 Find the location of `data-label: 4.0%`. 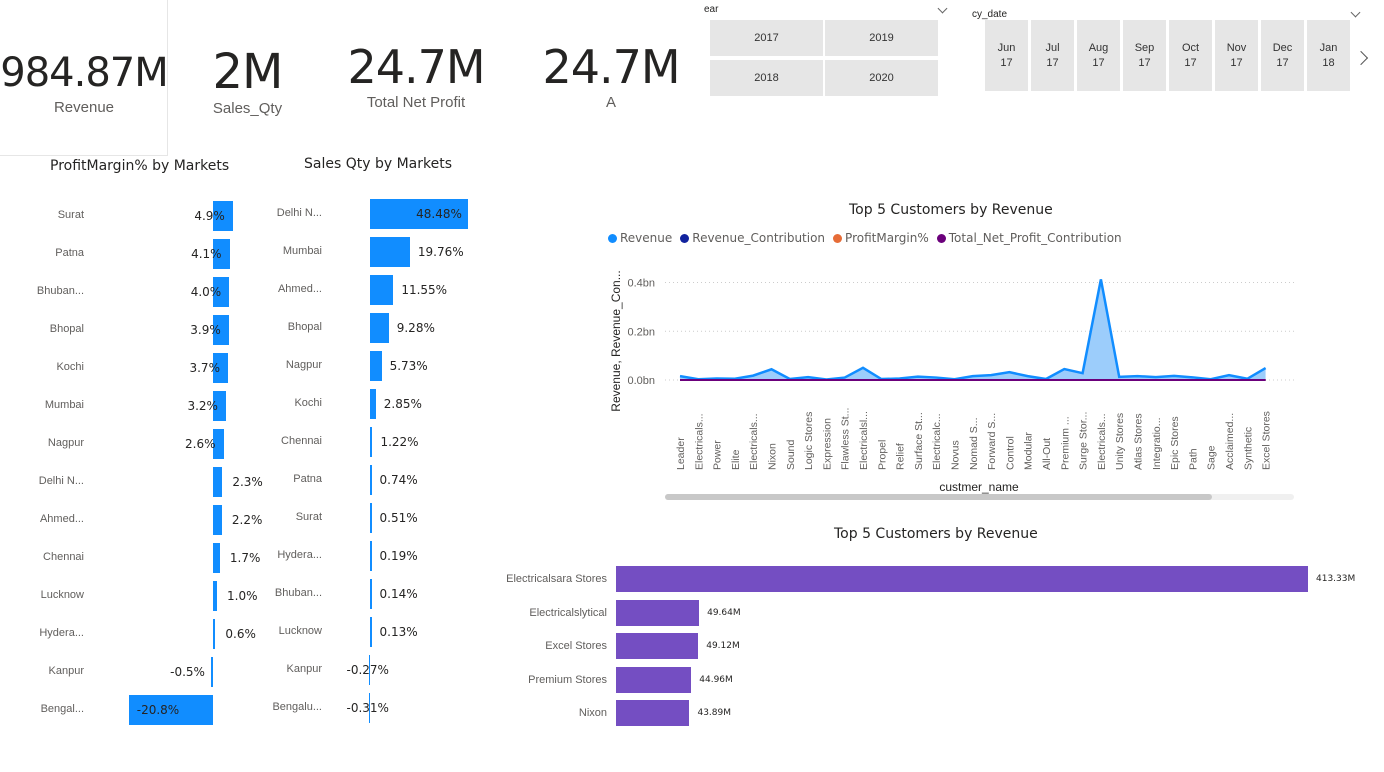

data-label: 4.0% is located at coordinates (206, 292).